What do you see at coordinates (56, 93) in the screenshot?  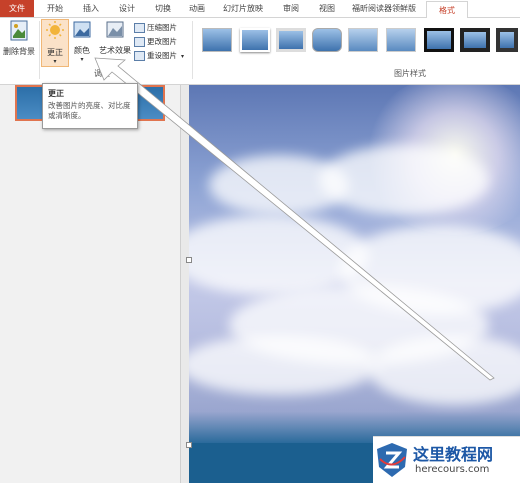 I see `tooltip-title: 更正` at bounding box center [56, 93].